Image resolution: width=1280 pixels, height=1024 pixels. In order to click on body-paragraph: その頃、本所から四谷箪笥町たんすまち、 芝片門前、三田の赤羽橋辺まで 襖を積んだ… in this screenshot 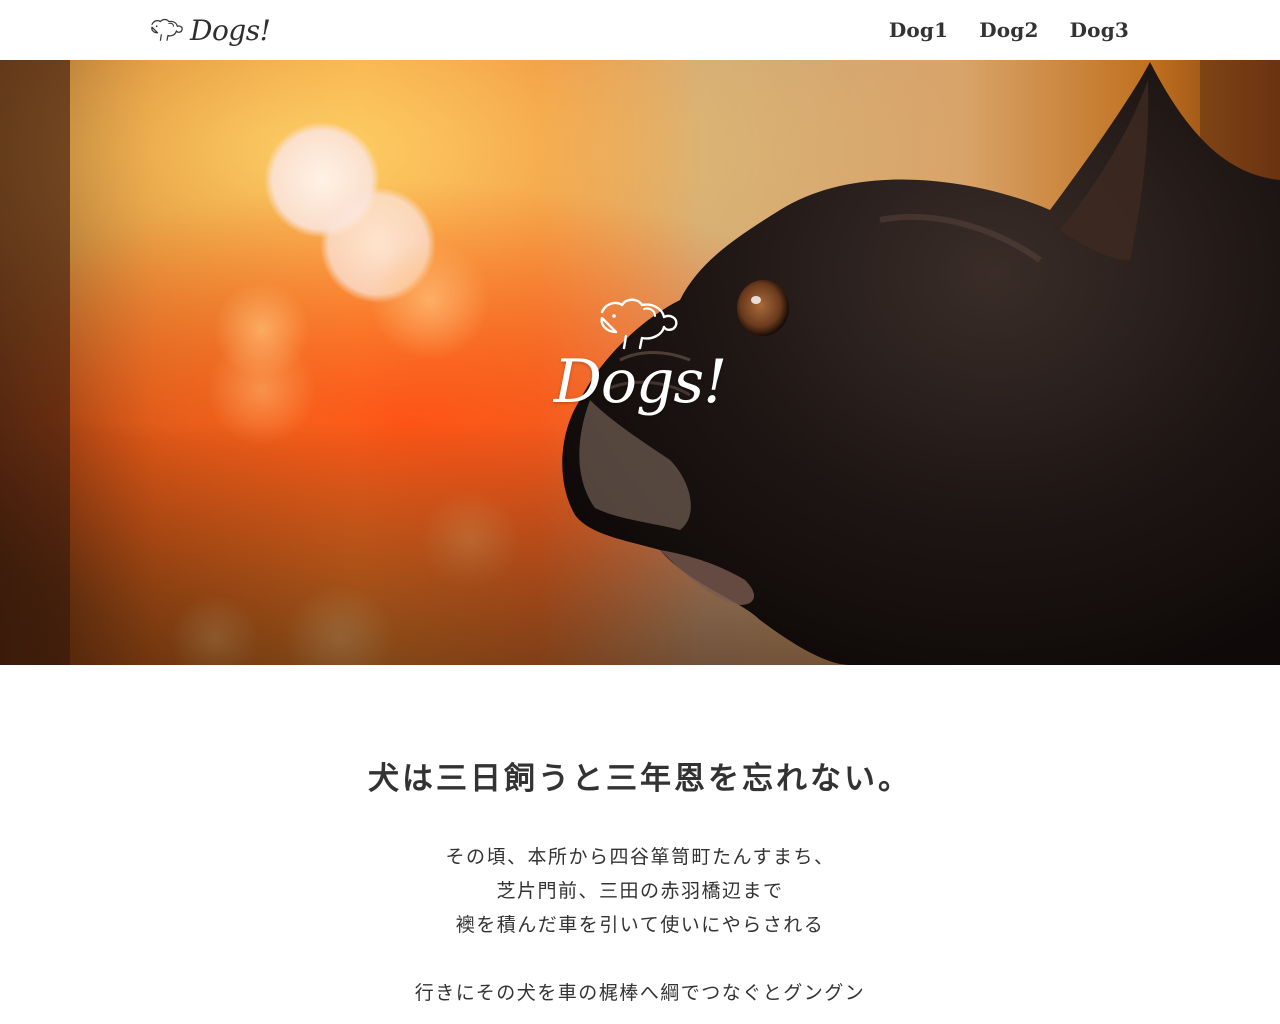, I will do `click(640, 891)`.